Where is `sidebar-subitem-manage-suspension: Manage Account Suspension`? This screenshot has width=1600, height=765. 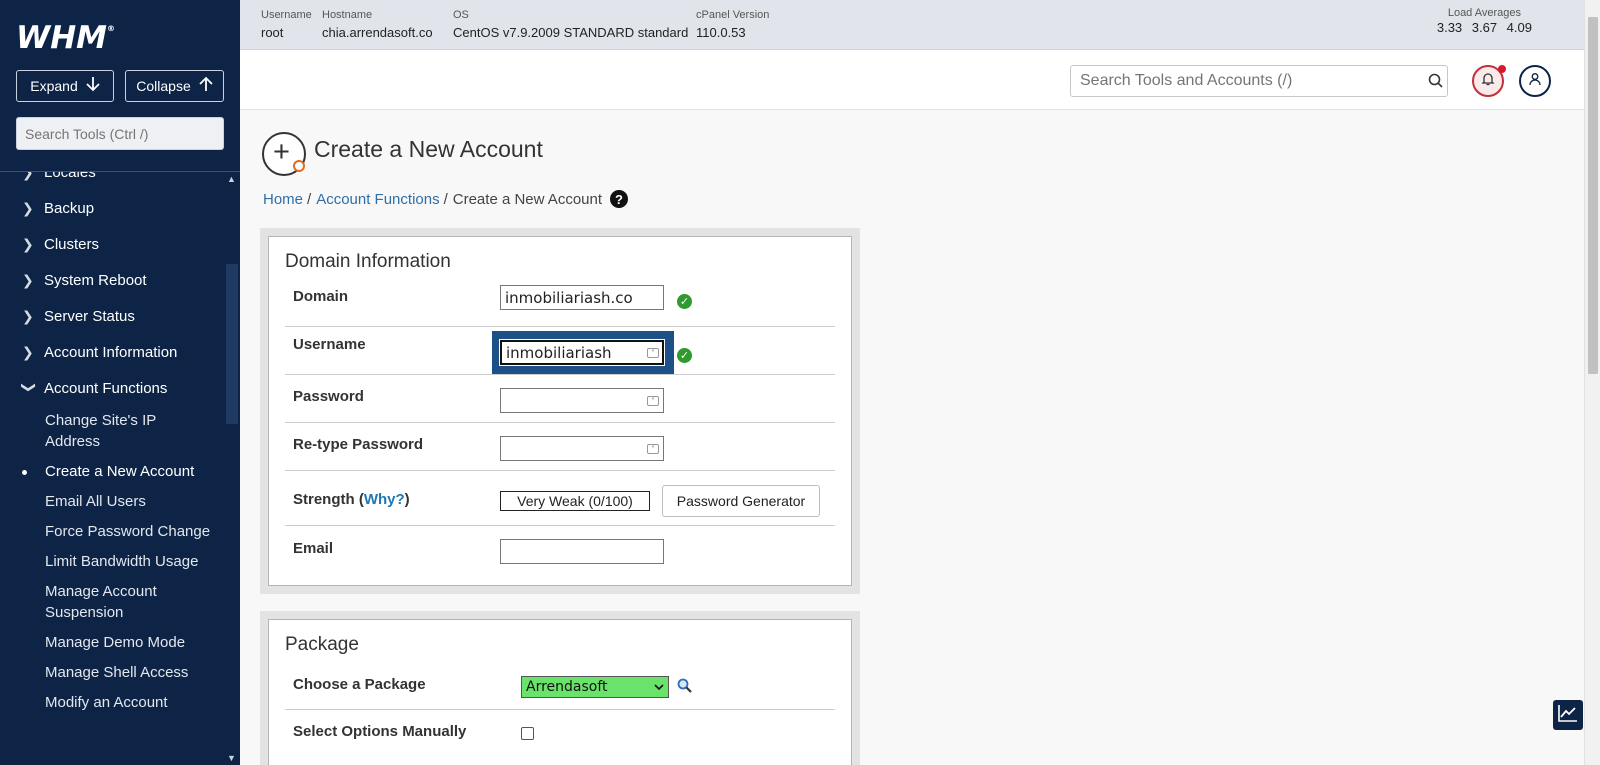 sidebar-subitem-manage-suspension: Manage Account Suspension is located at coordinates (112, 602).